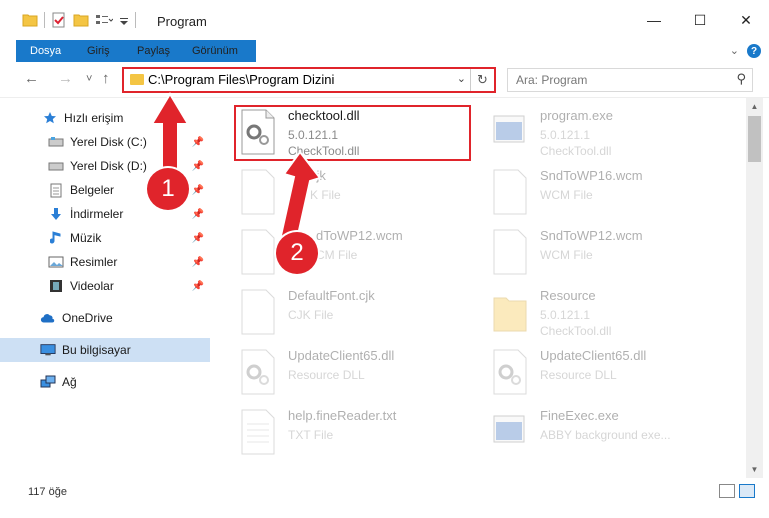 This screenshot has width=769, height=518. I want to click on minimize-button: —, so click(654, 20).